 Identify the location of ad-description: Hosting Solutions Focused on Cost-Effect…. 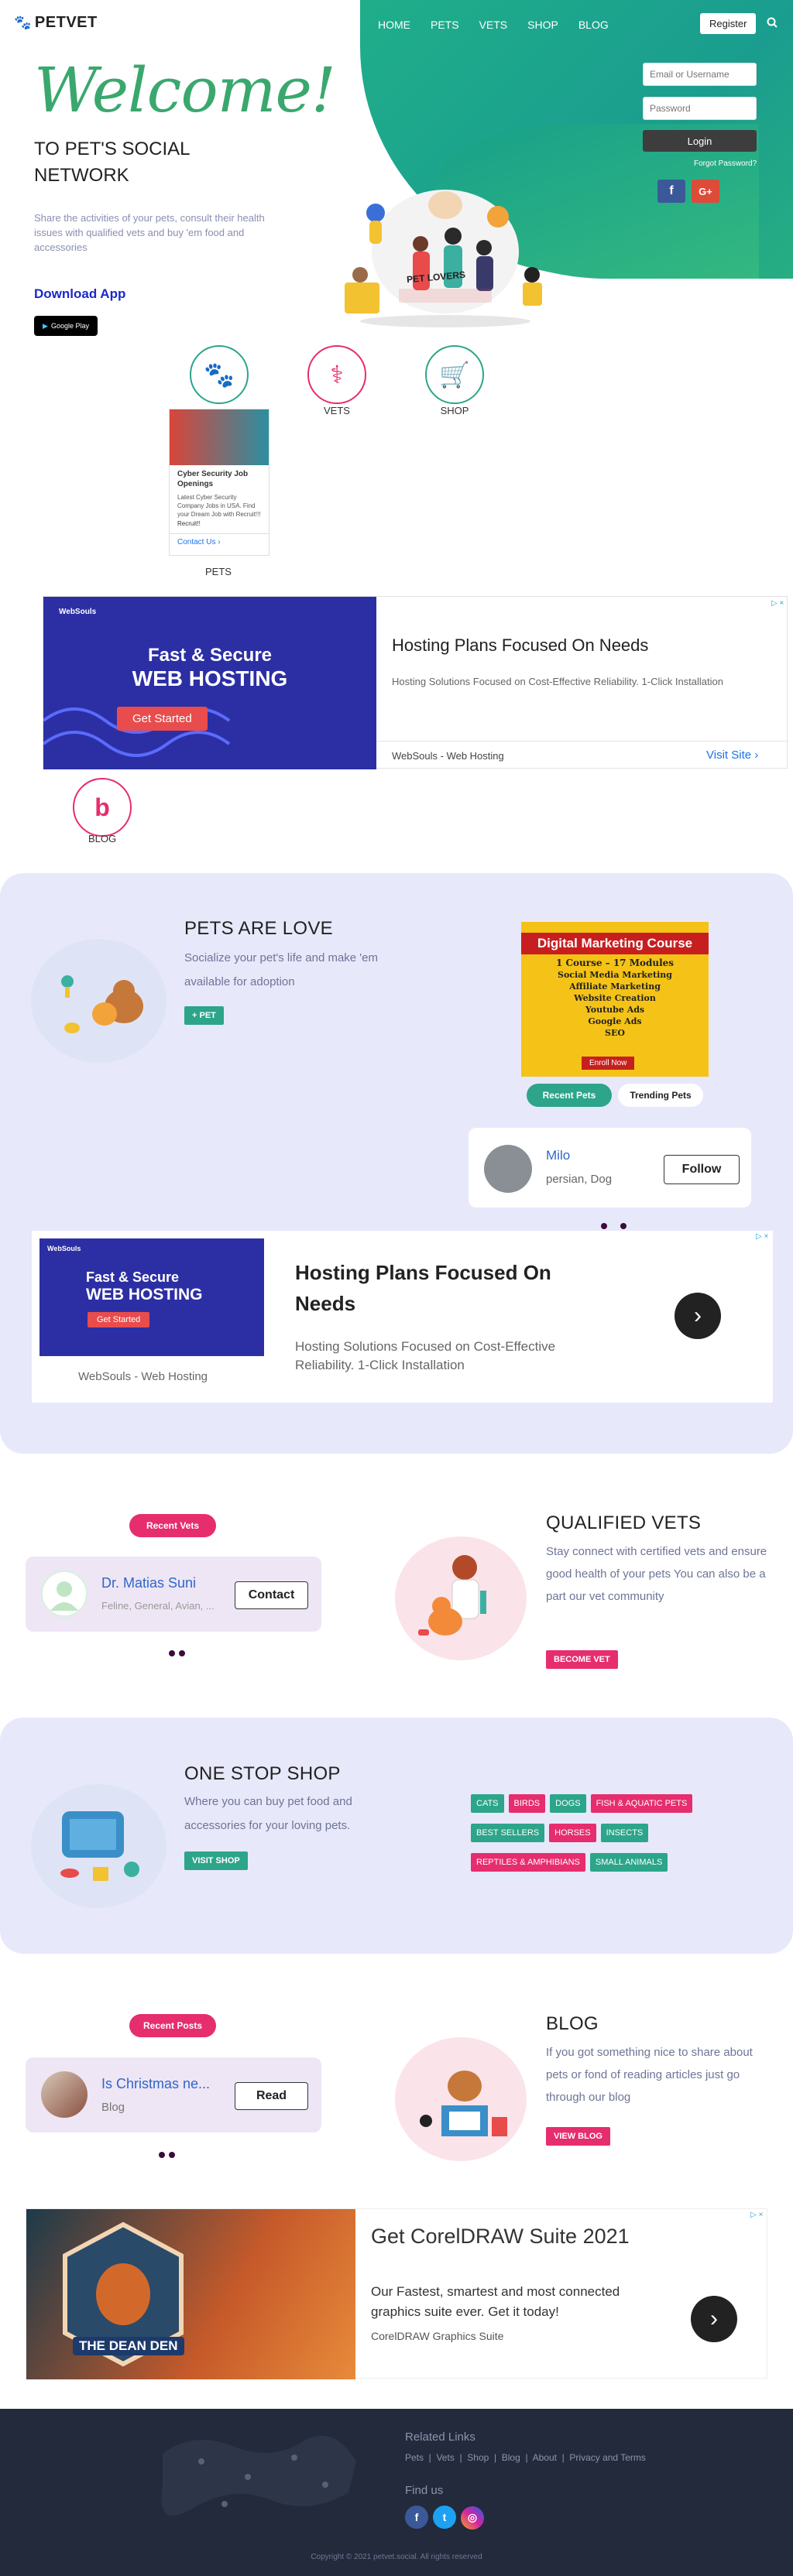
(557, 681).